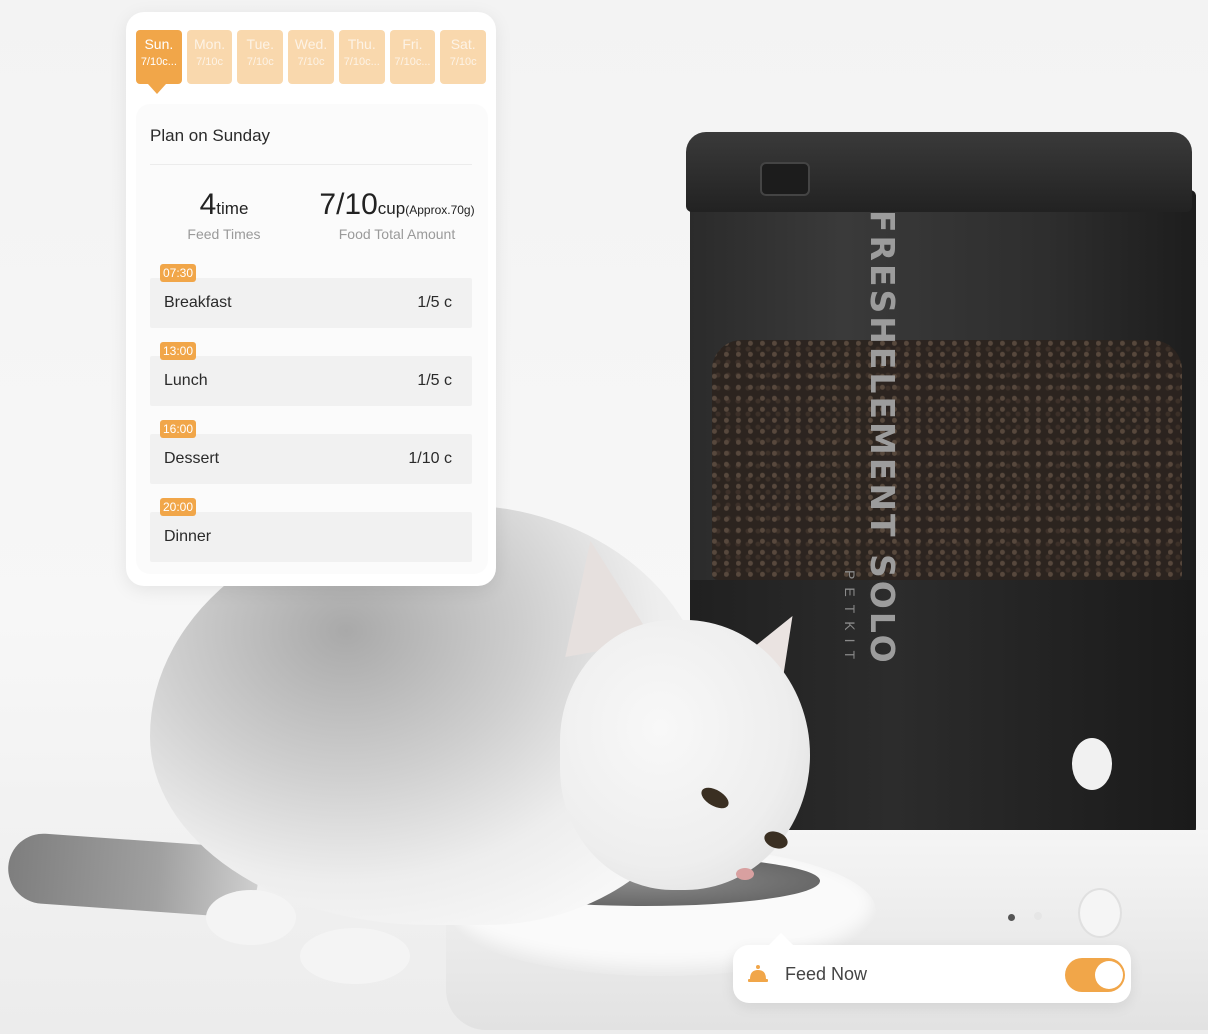 Image resolution: width=1208 pixels, height=1034 pixels. Describe the element at coordinates (397, 234) in the screenshot. I see `food-total-label: Food Total Amount` at that location.